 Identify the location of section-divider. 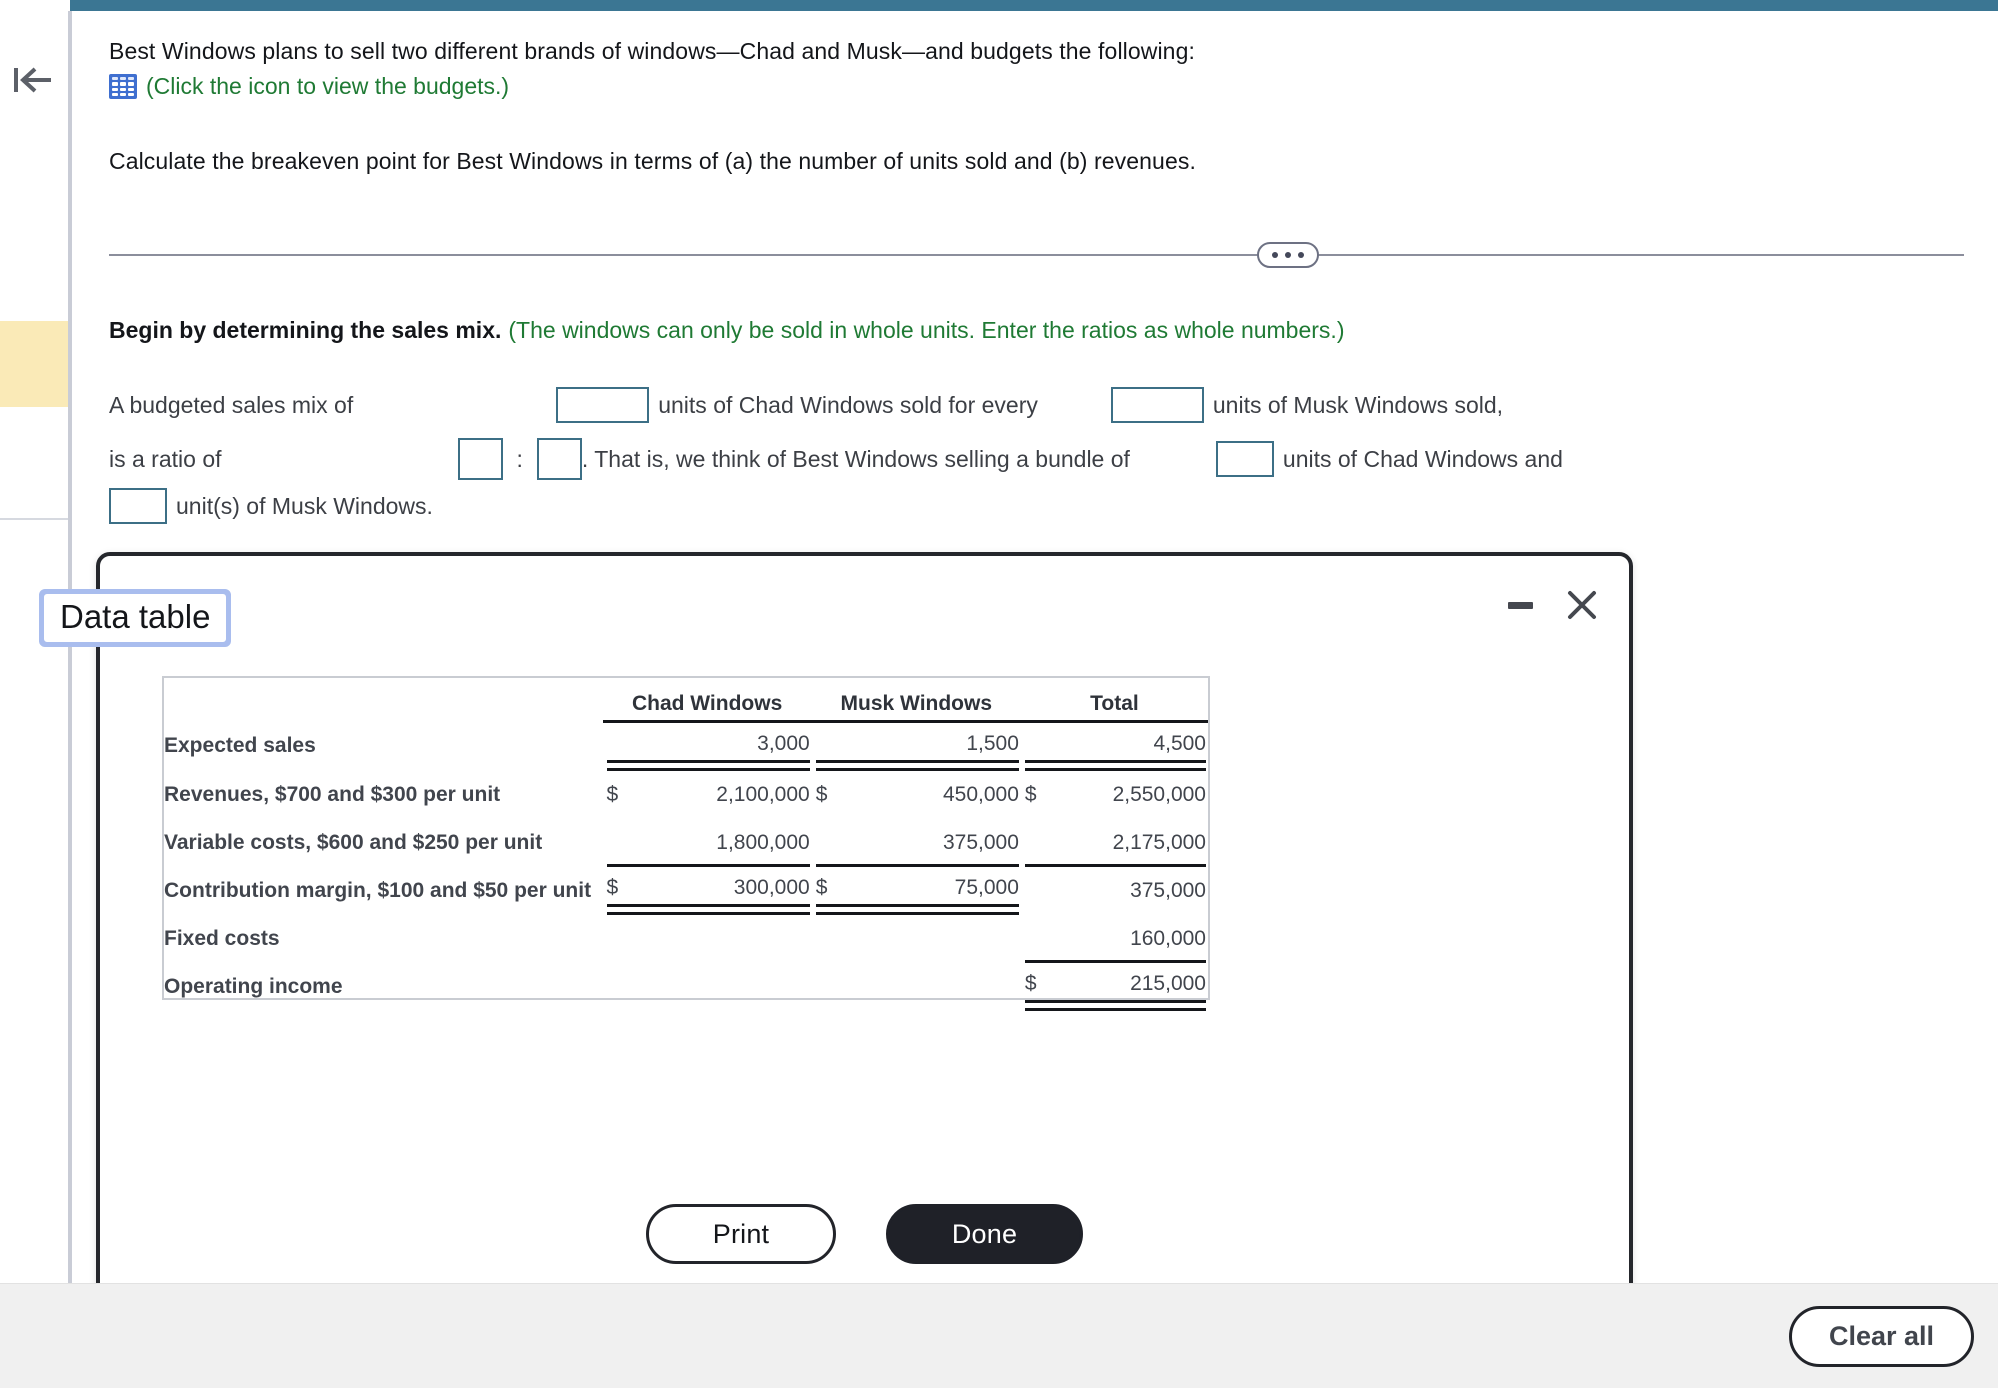
(1036, 255).